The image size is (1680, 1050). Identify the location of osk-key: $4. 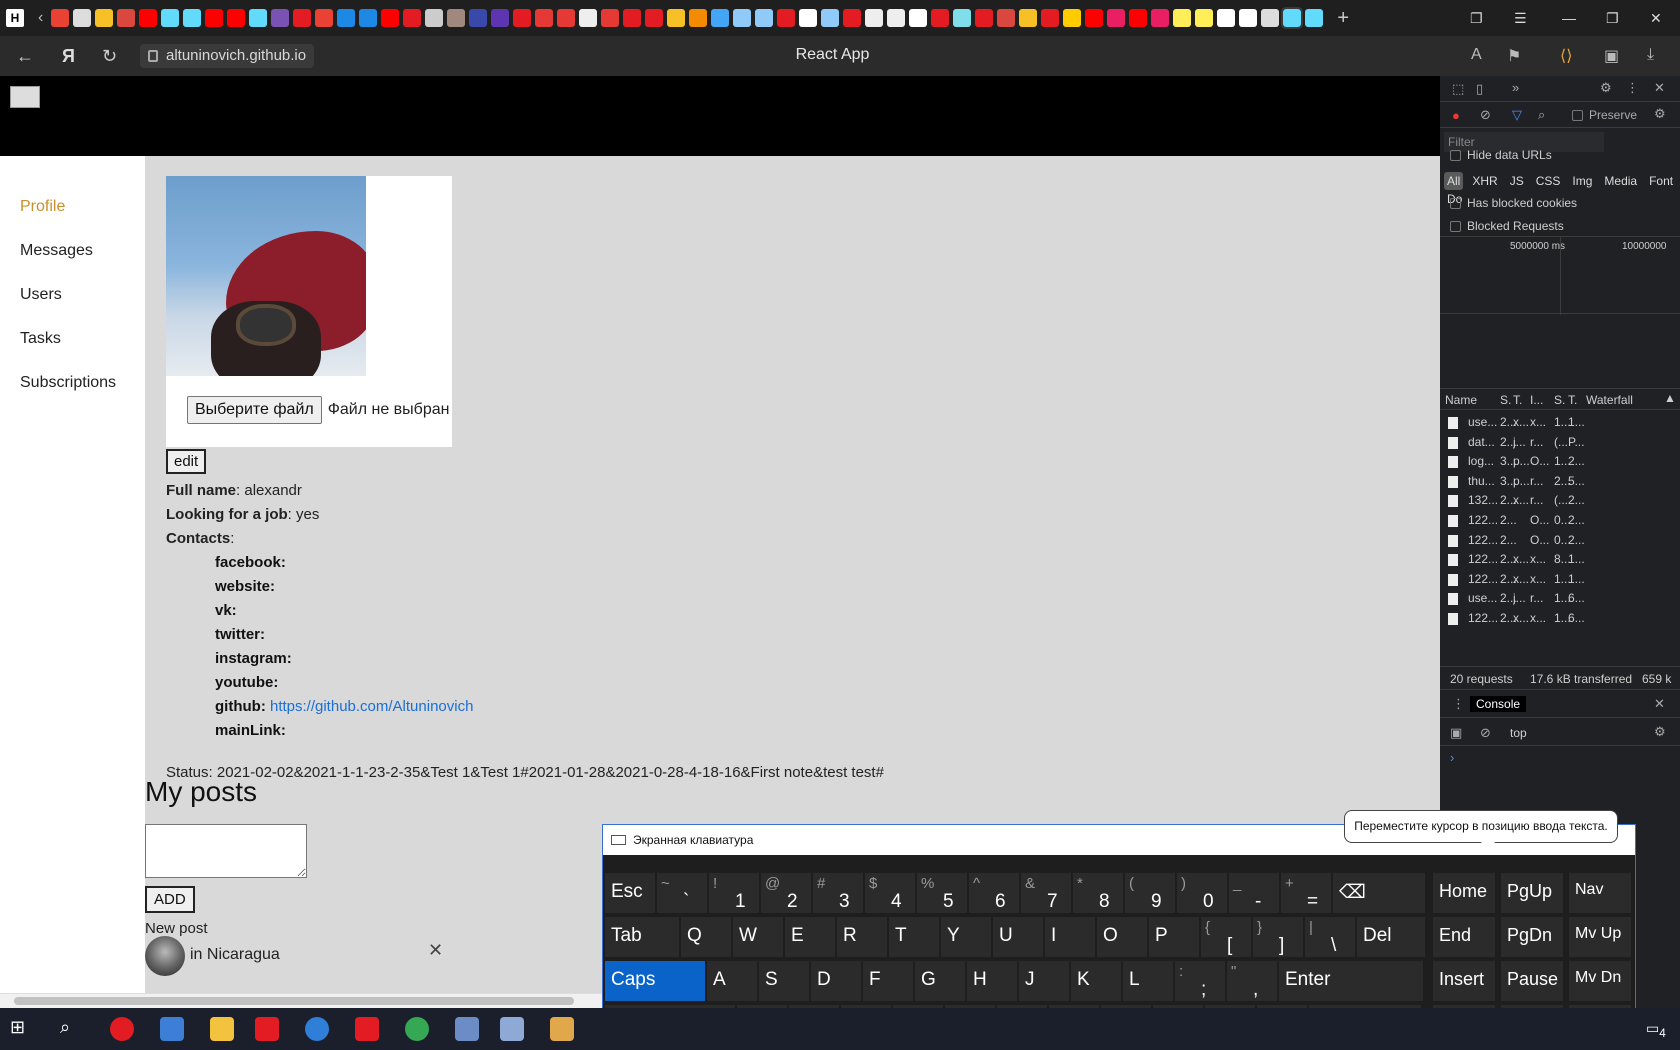
(890, 893).